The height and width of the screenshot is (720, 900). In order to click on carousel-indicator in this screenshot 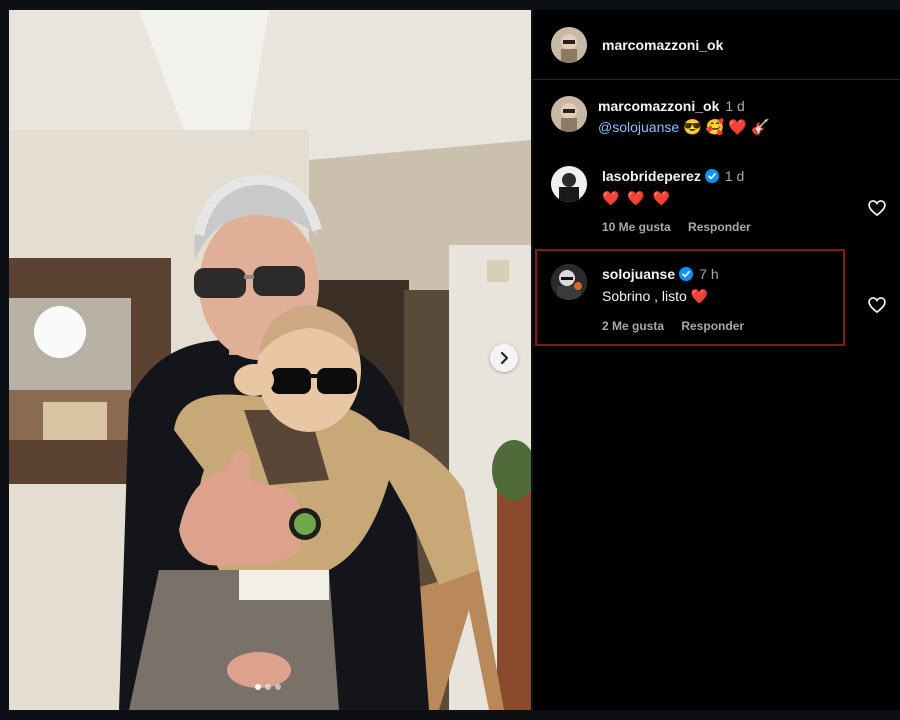, I will do `click(268, 687)`.